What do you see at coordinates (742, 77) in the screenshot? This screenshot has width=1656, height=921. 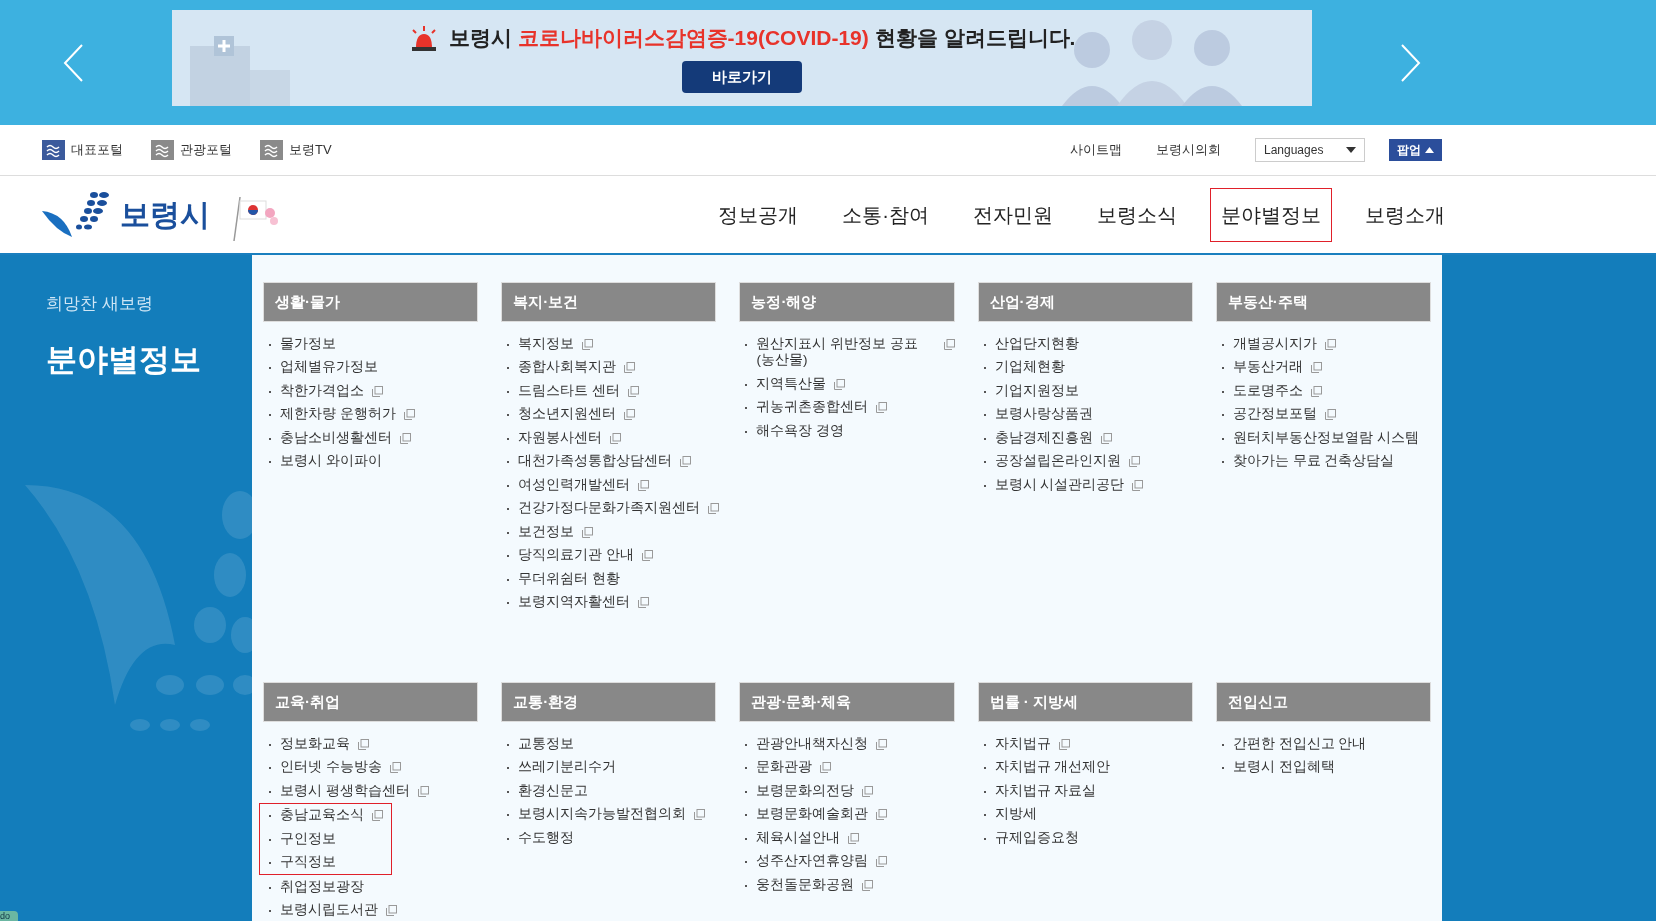 I see `go-button: 바로가기` at bounding box center [742, 77].